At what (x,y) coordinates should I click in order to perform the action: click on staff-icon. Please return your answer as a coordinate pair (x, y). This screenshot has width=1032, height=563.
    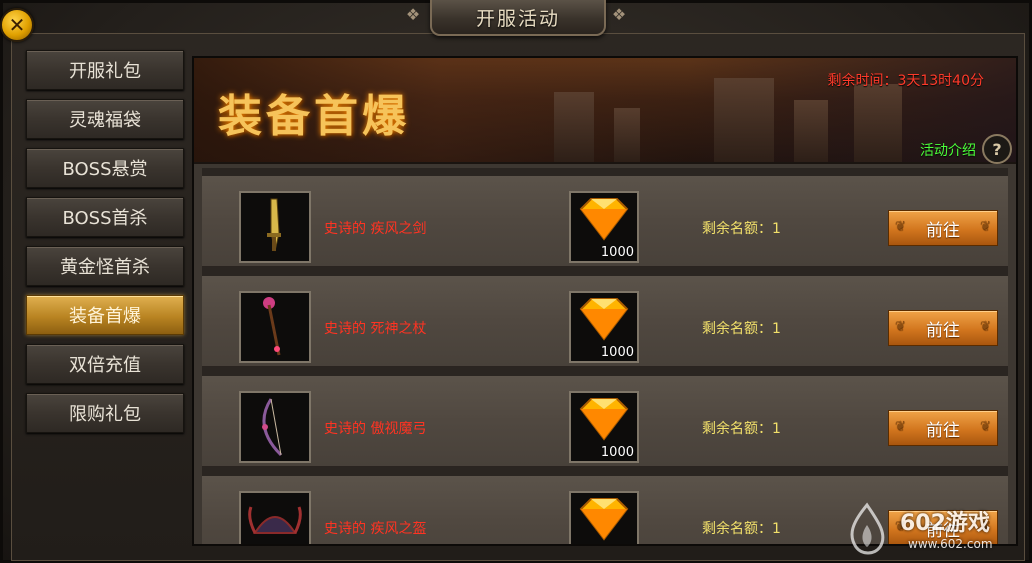
    Looking at the image, I should click on (275, 327).